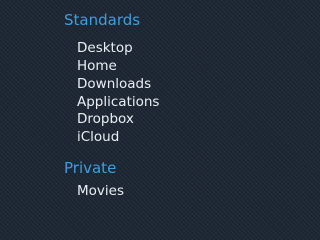 The height and width of the screenshot is (240, 320). What do you see at coordinates (90, 168) in the screenshot?
I see `section-header-private: Private` at bounding box center [90, 168].